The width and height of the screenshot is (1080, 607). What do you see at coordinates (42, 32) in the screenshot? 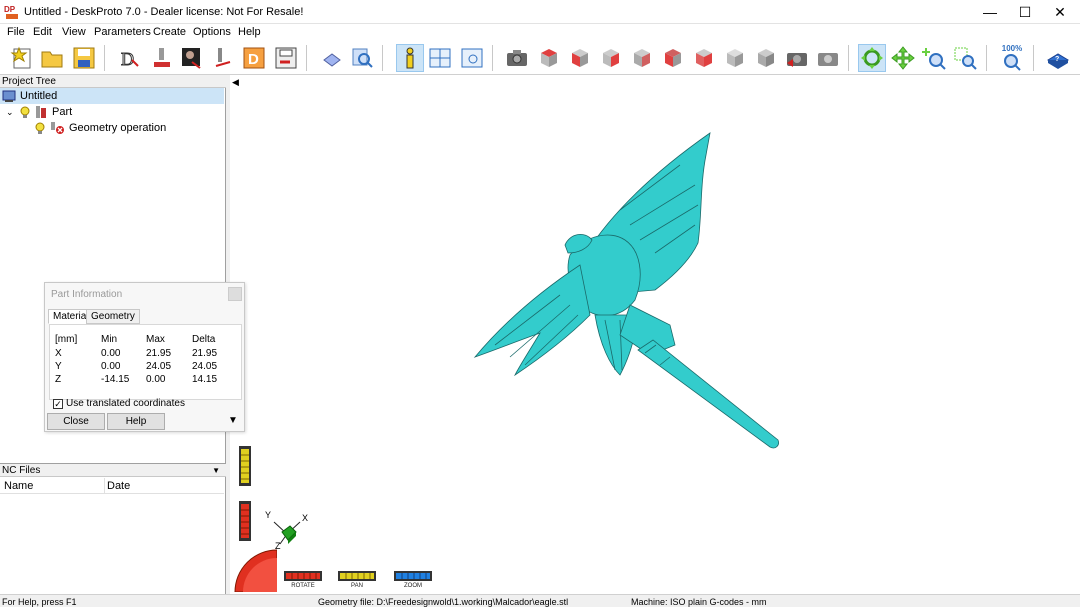
I see `menu-edit: Edit` at bounding box center [42, 32].